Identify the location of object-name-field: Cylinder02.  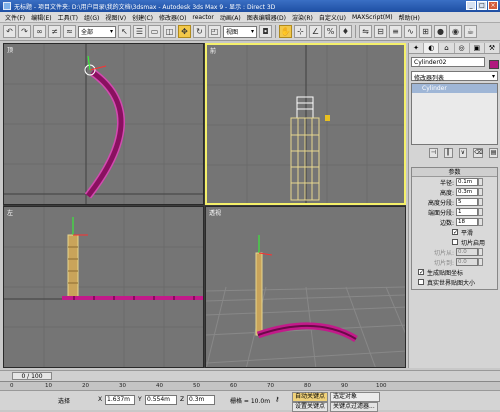
(448, 62).